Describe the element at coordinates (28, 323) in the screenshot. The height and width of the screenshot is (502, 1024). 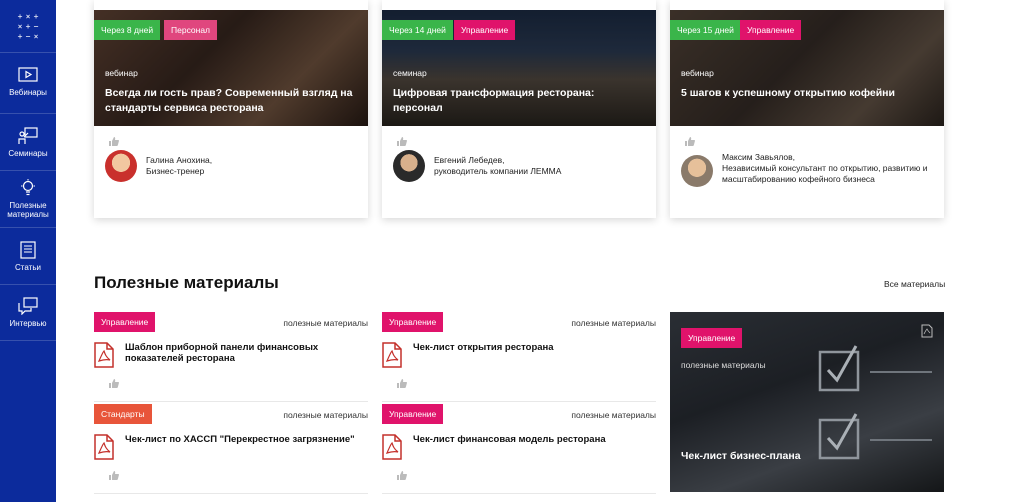
I see `sidebar-item-label: Интервью` at that location.